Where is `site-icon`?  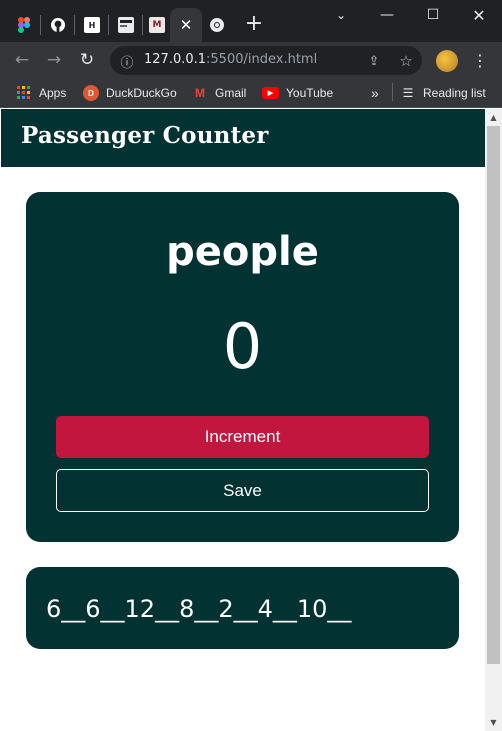 site-icon is located at coordinates (126, 25).